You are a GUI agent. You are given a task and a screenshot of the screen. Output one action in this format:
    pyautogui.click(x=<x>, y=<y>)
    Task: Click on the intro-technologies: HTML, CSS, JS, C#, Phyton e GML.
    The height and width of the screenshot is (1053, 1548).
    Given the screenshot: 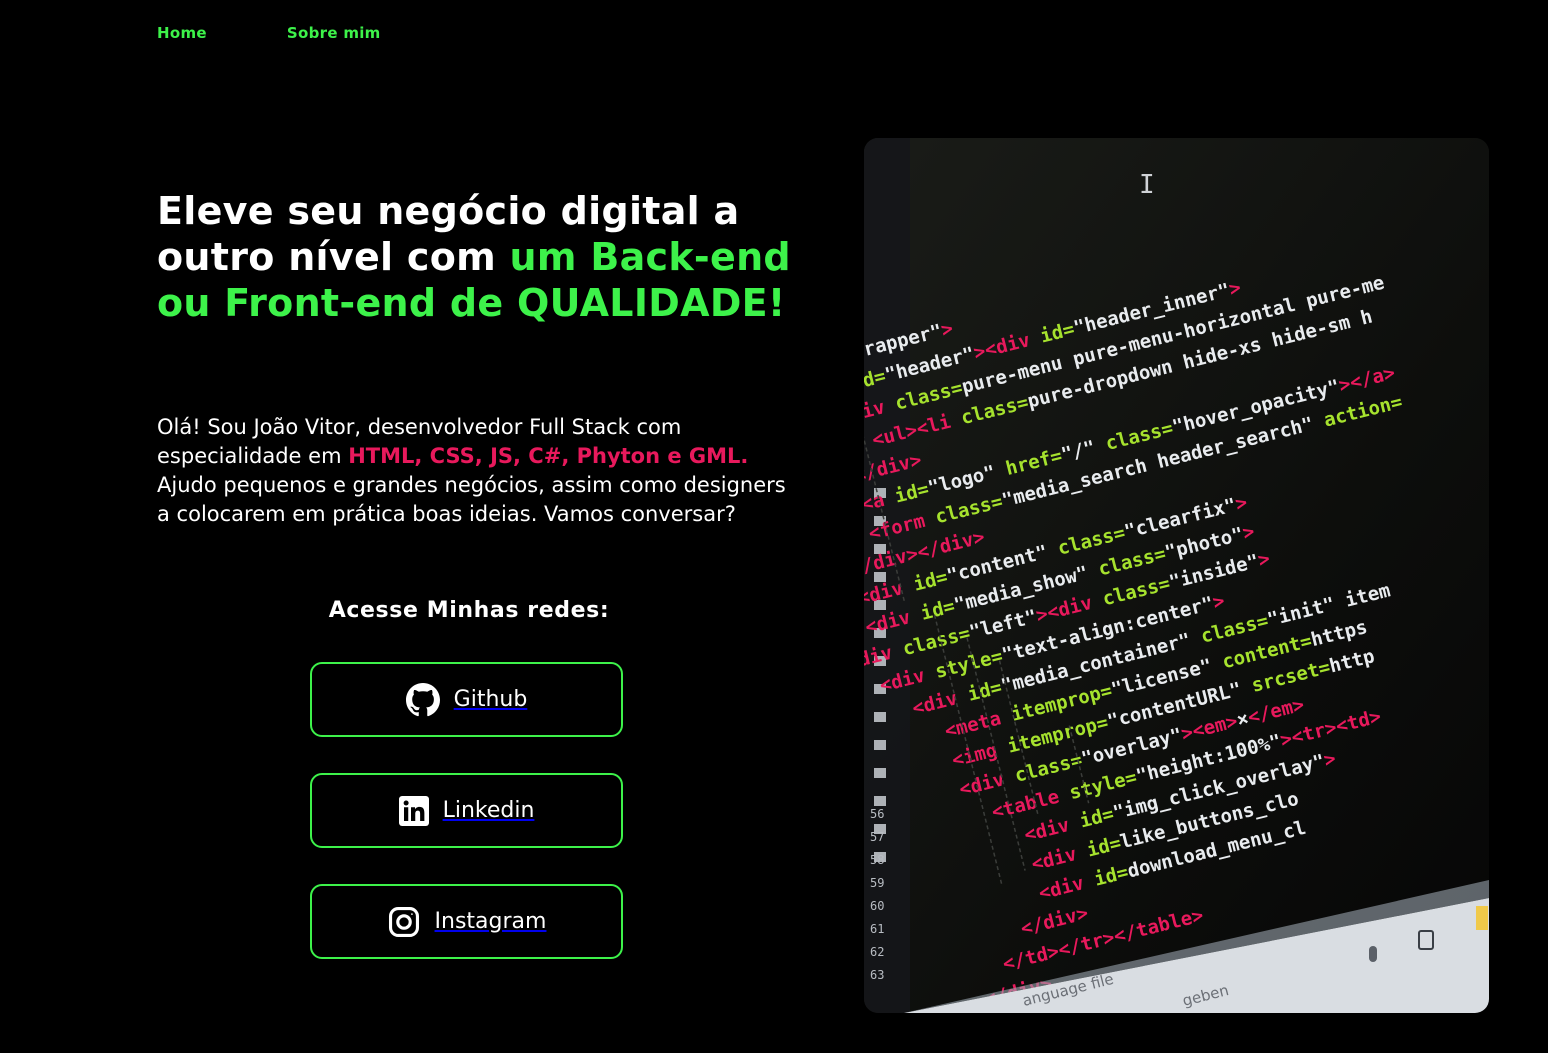 What is the action you would take?
    pyautogui.click(x=548, y=456)
    